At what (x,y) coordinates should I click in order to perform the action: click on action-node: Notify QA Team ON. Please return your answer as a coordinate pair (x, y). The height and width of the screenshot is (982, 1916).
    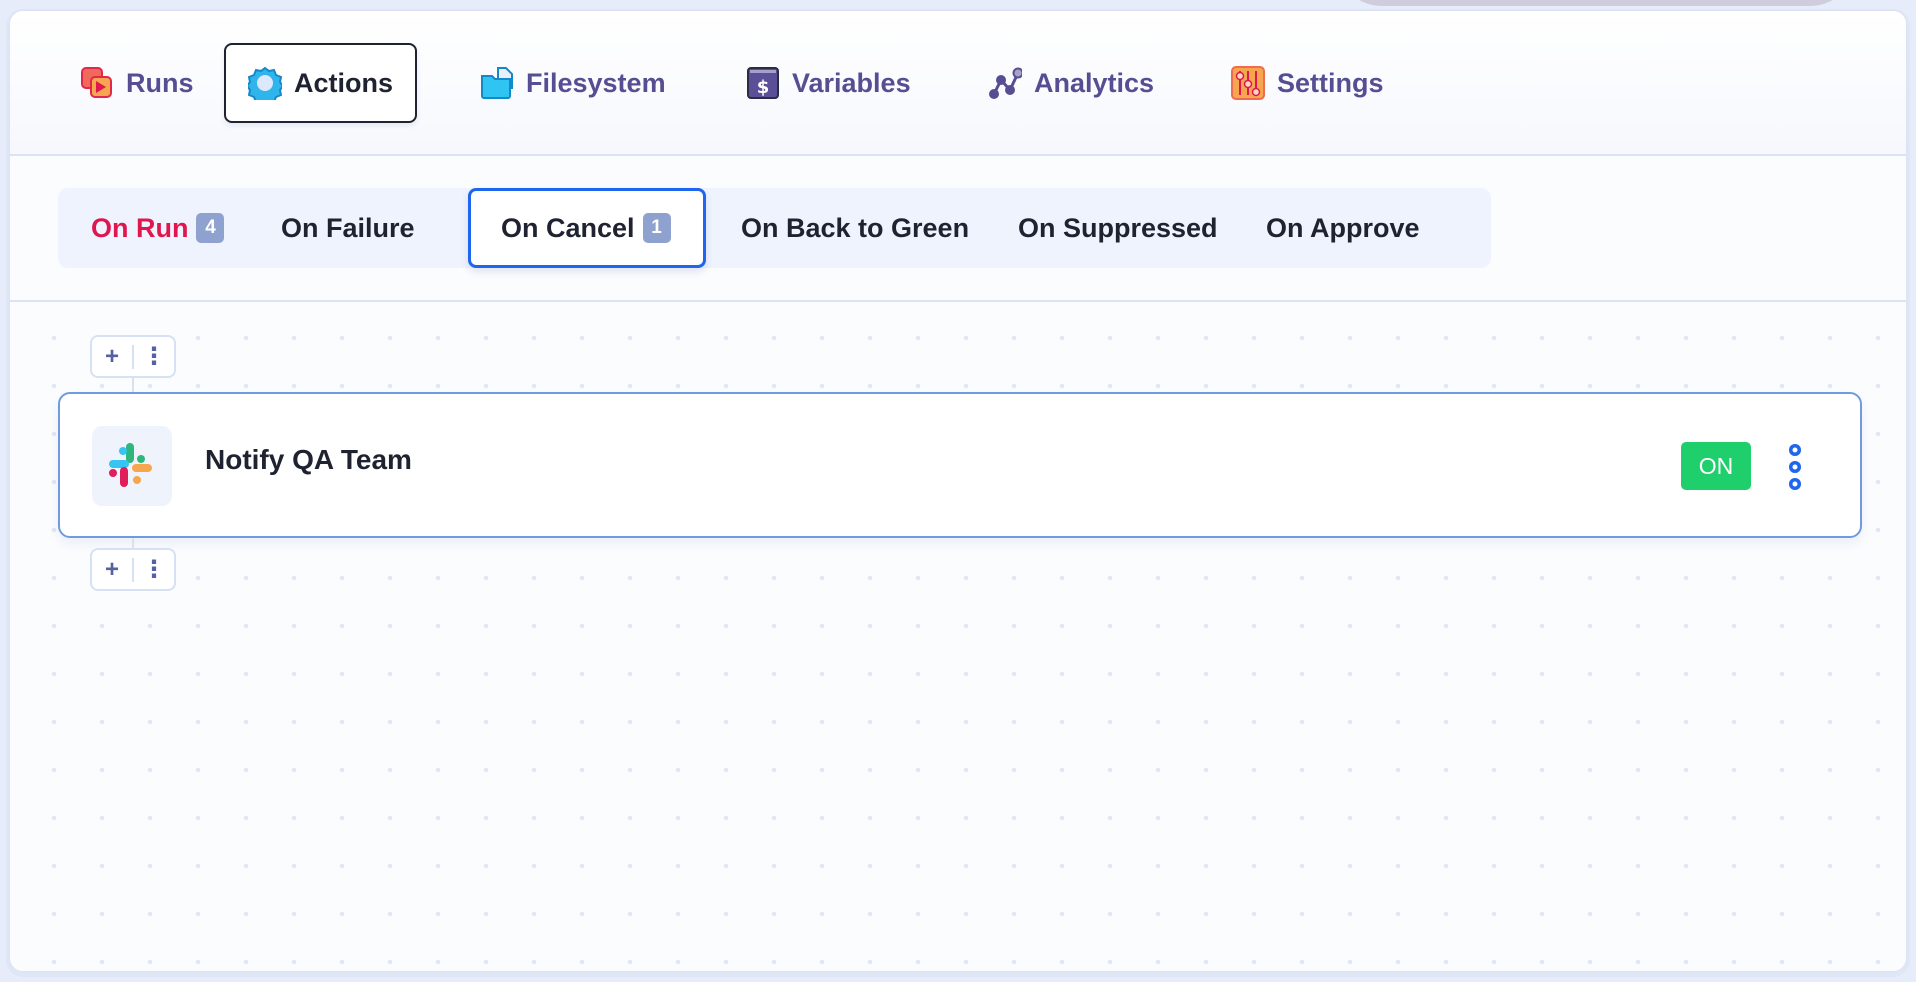
    Looking at the image, I should click on (960, 465).